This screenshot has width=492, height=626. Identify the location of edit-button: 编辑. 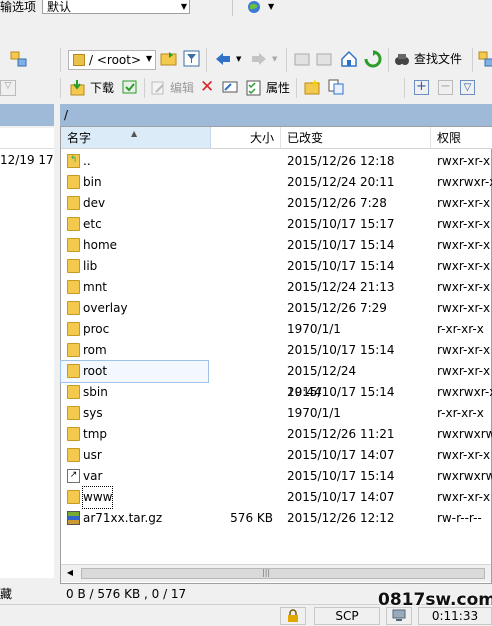
(172, 87).